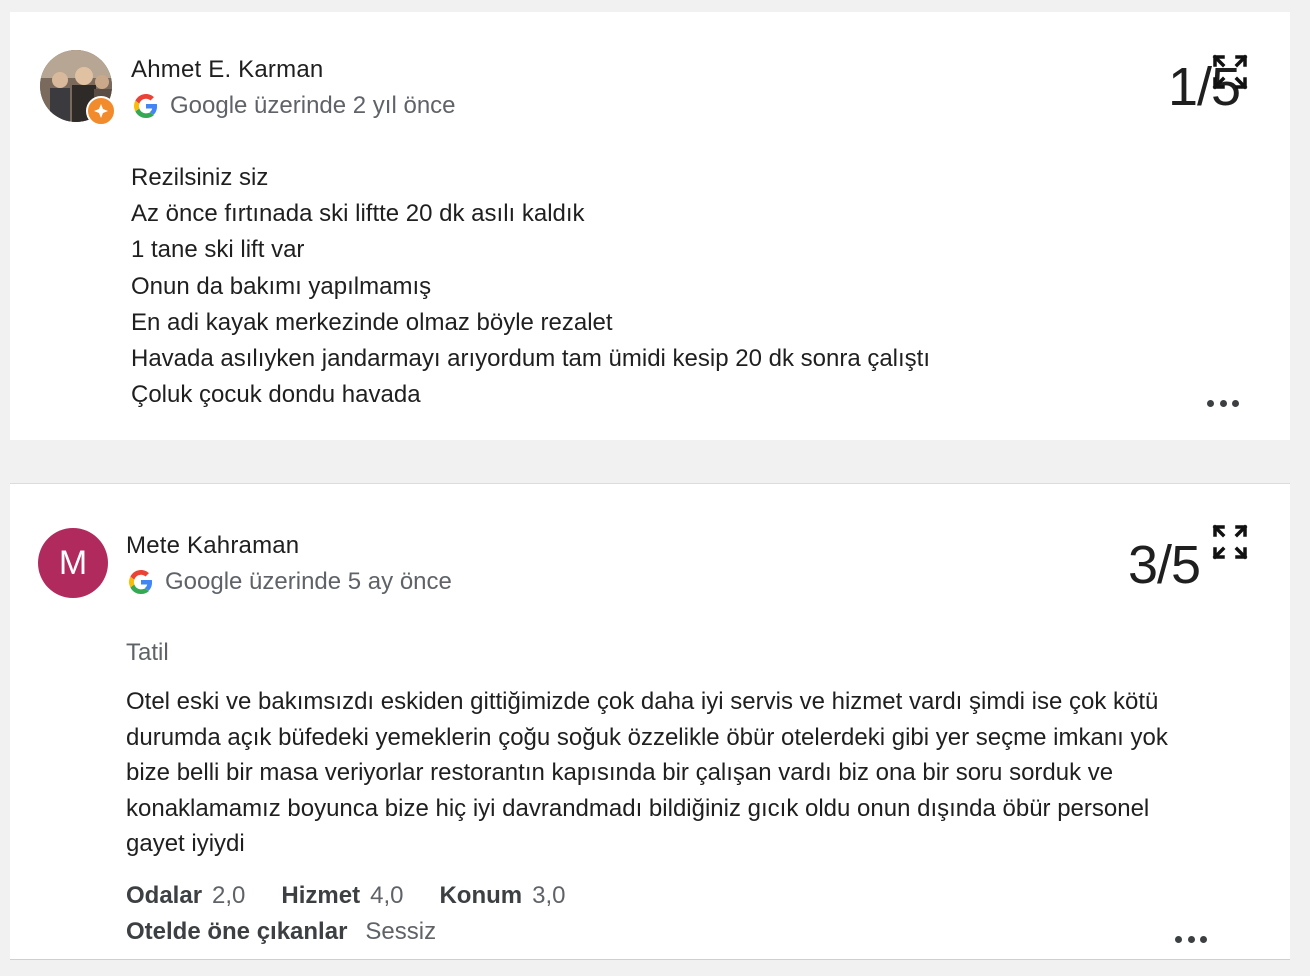 Image resolution: width=1310 pixels, height=976 pixels. I want to click on hotel-highlights: Otelde öne çıkanlar Sessiz, so click(281, 932).